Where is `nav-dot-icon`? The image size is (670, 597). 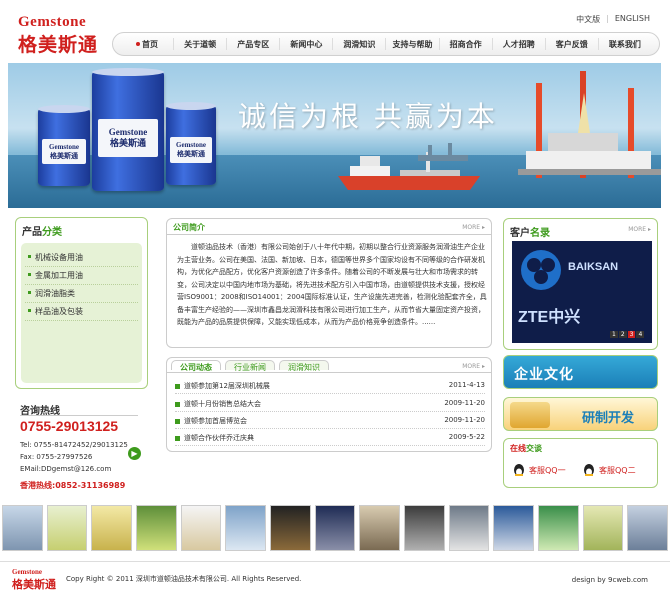 nav-dot-icon is located at coordinates (138, 44).